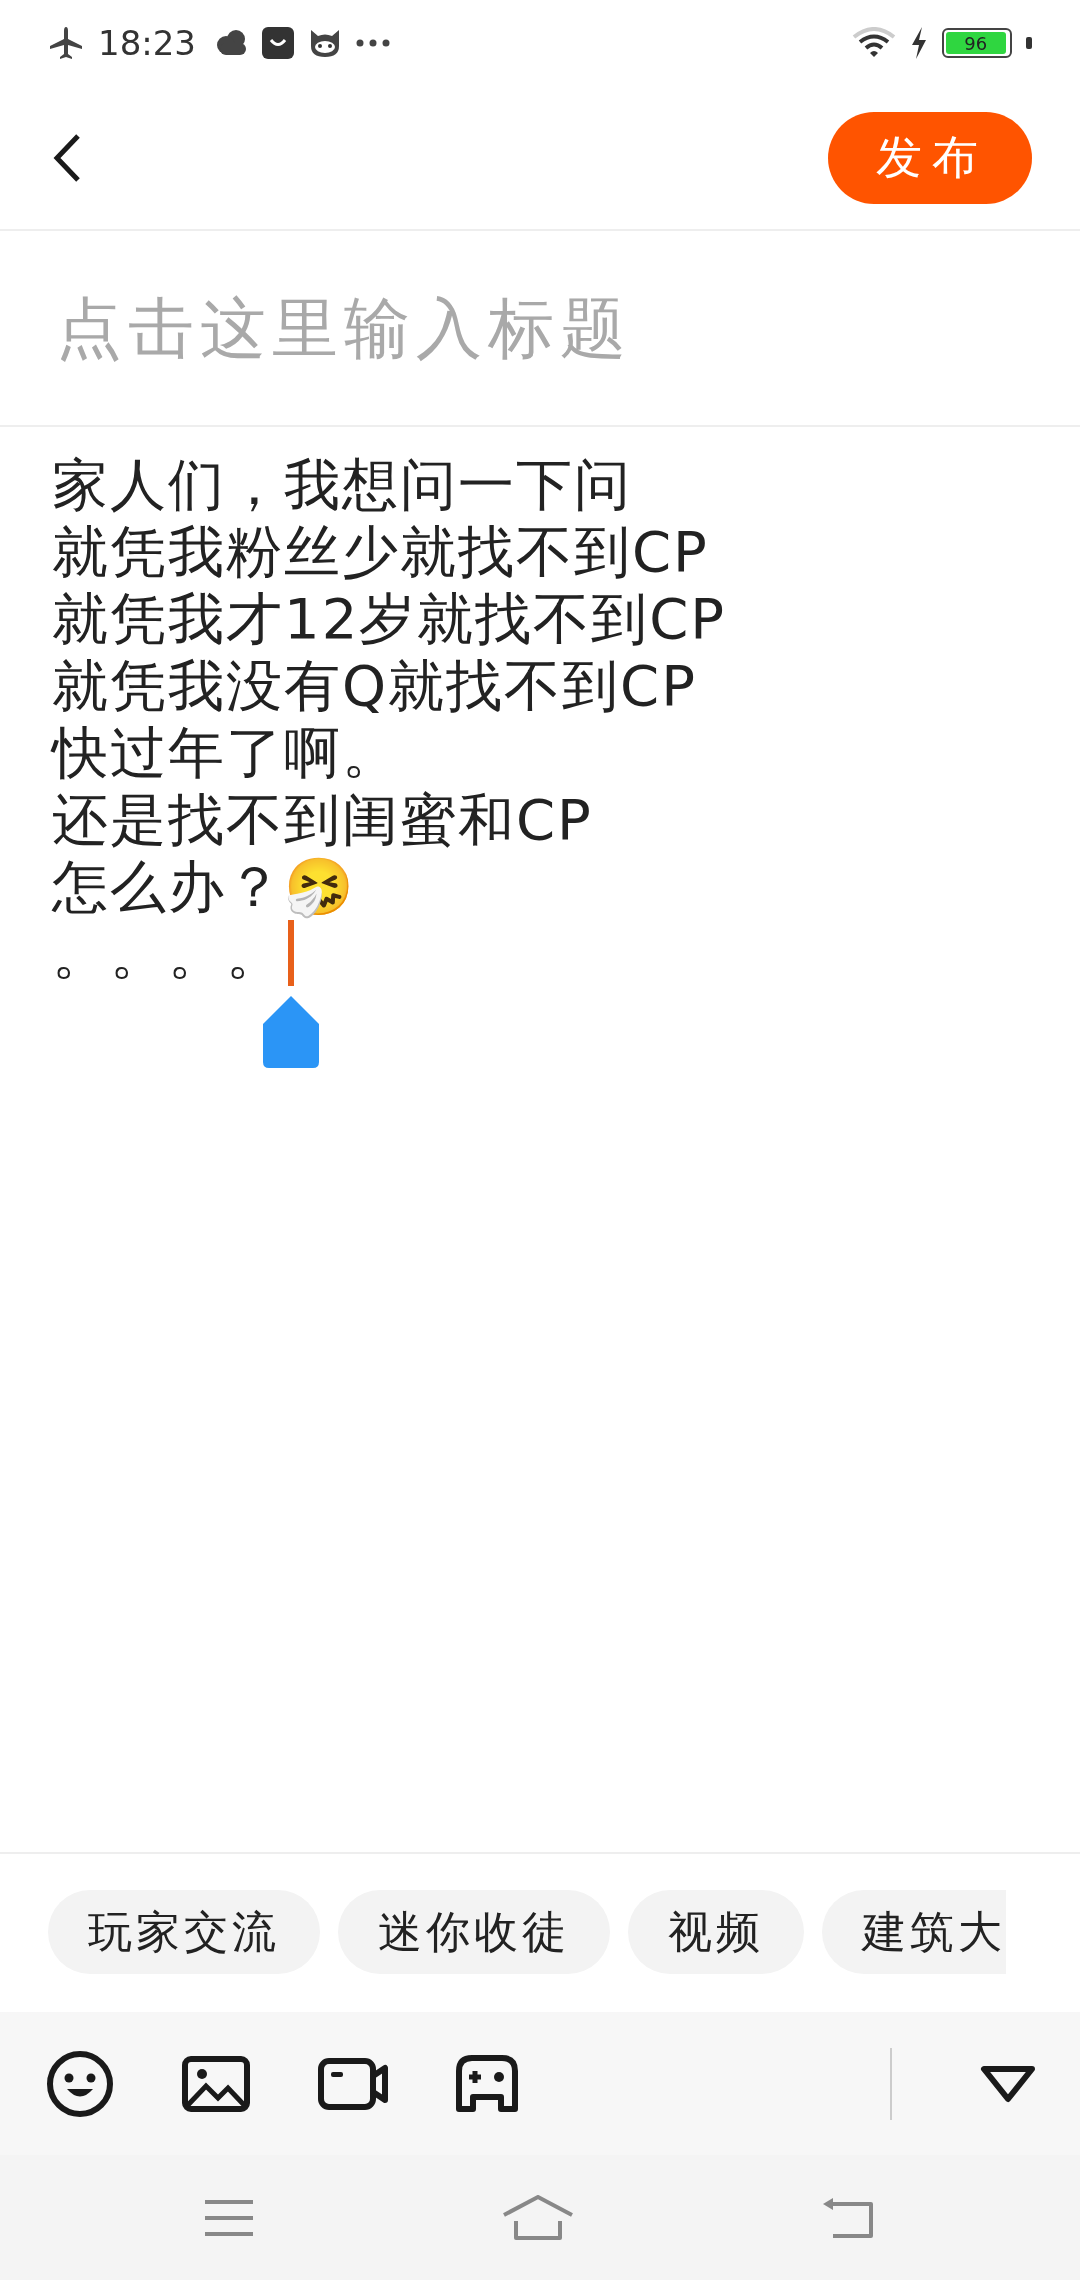 This screenshot has height=2280, width=1080. I want to click on gamepad-icon, so click(487, 2083).